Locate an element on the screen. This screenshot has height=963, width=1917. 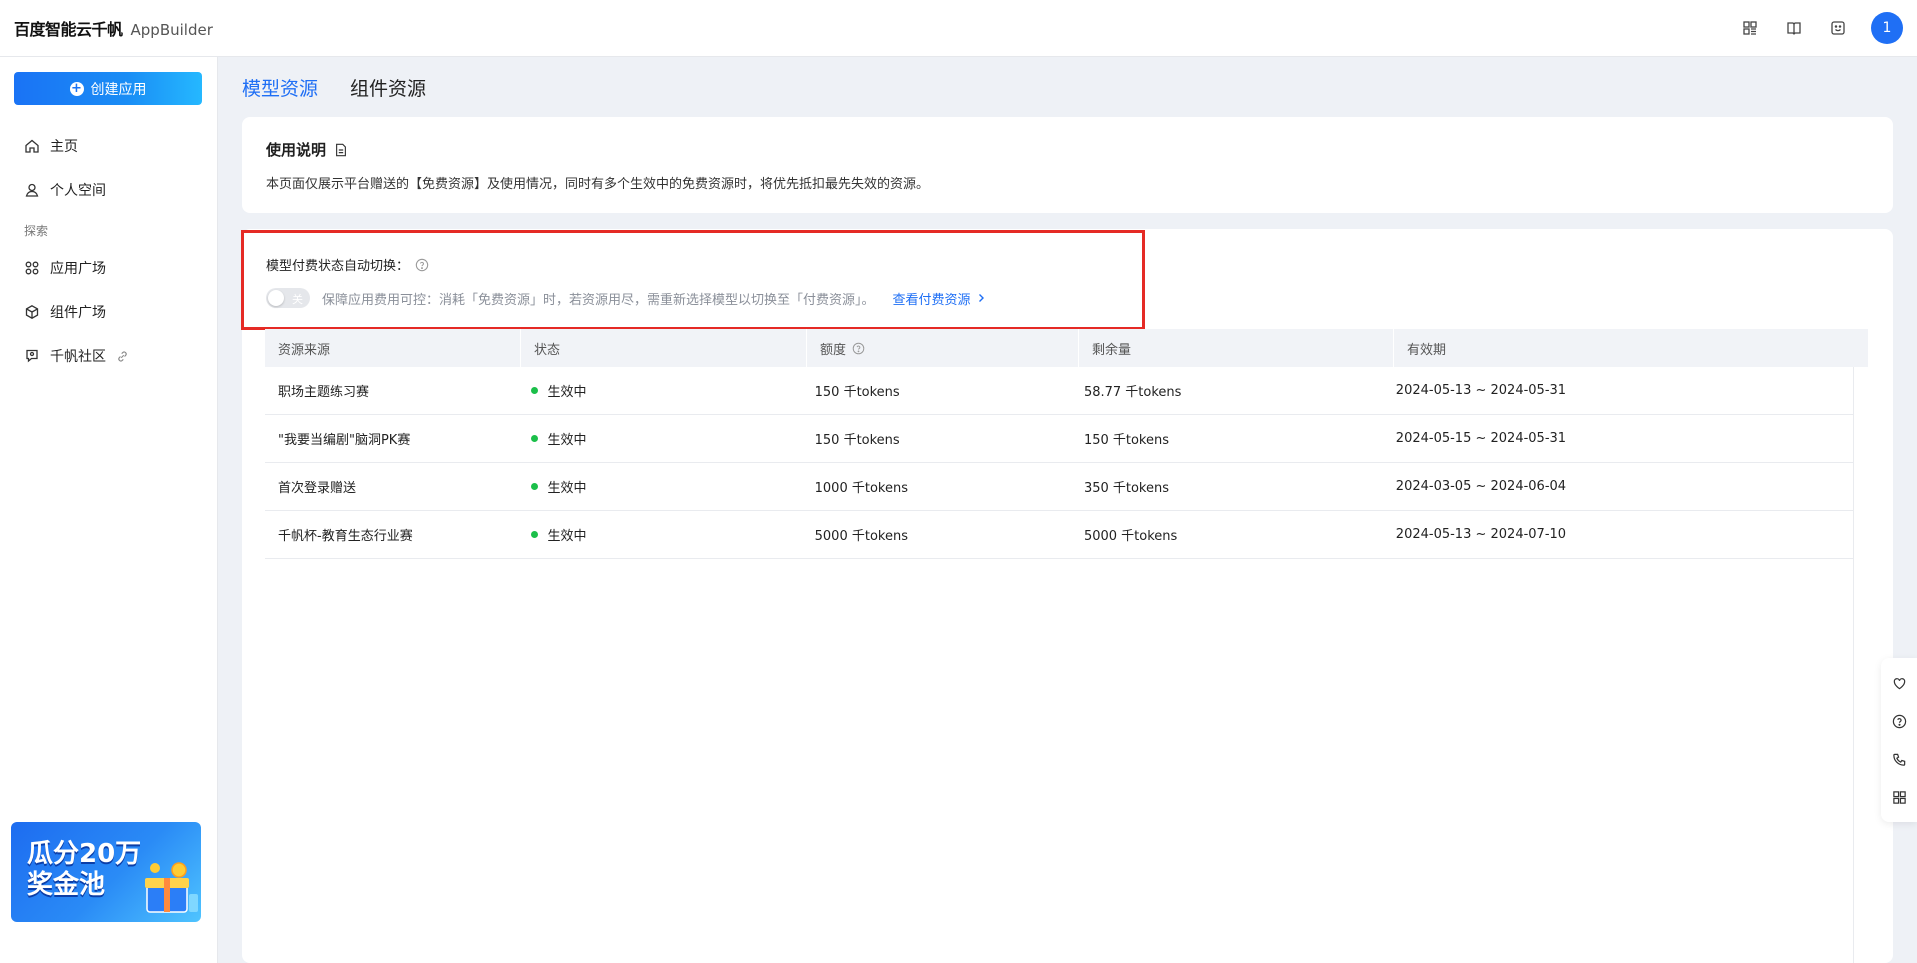
sidebar-item-label: 千帆社区 is located at coordinates (78, 357).